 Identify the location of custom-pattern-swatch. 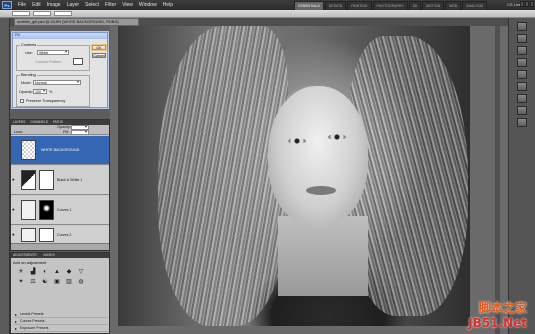
(78, 61).